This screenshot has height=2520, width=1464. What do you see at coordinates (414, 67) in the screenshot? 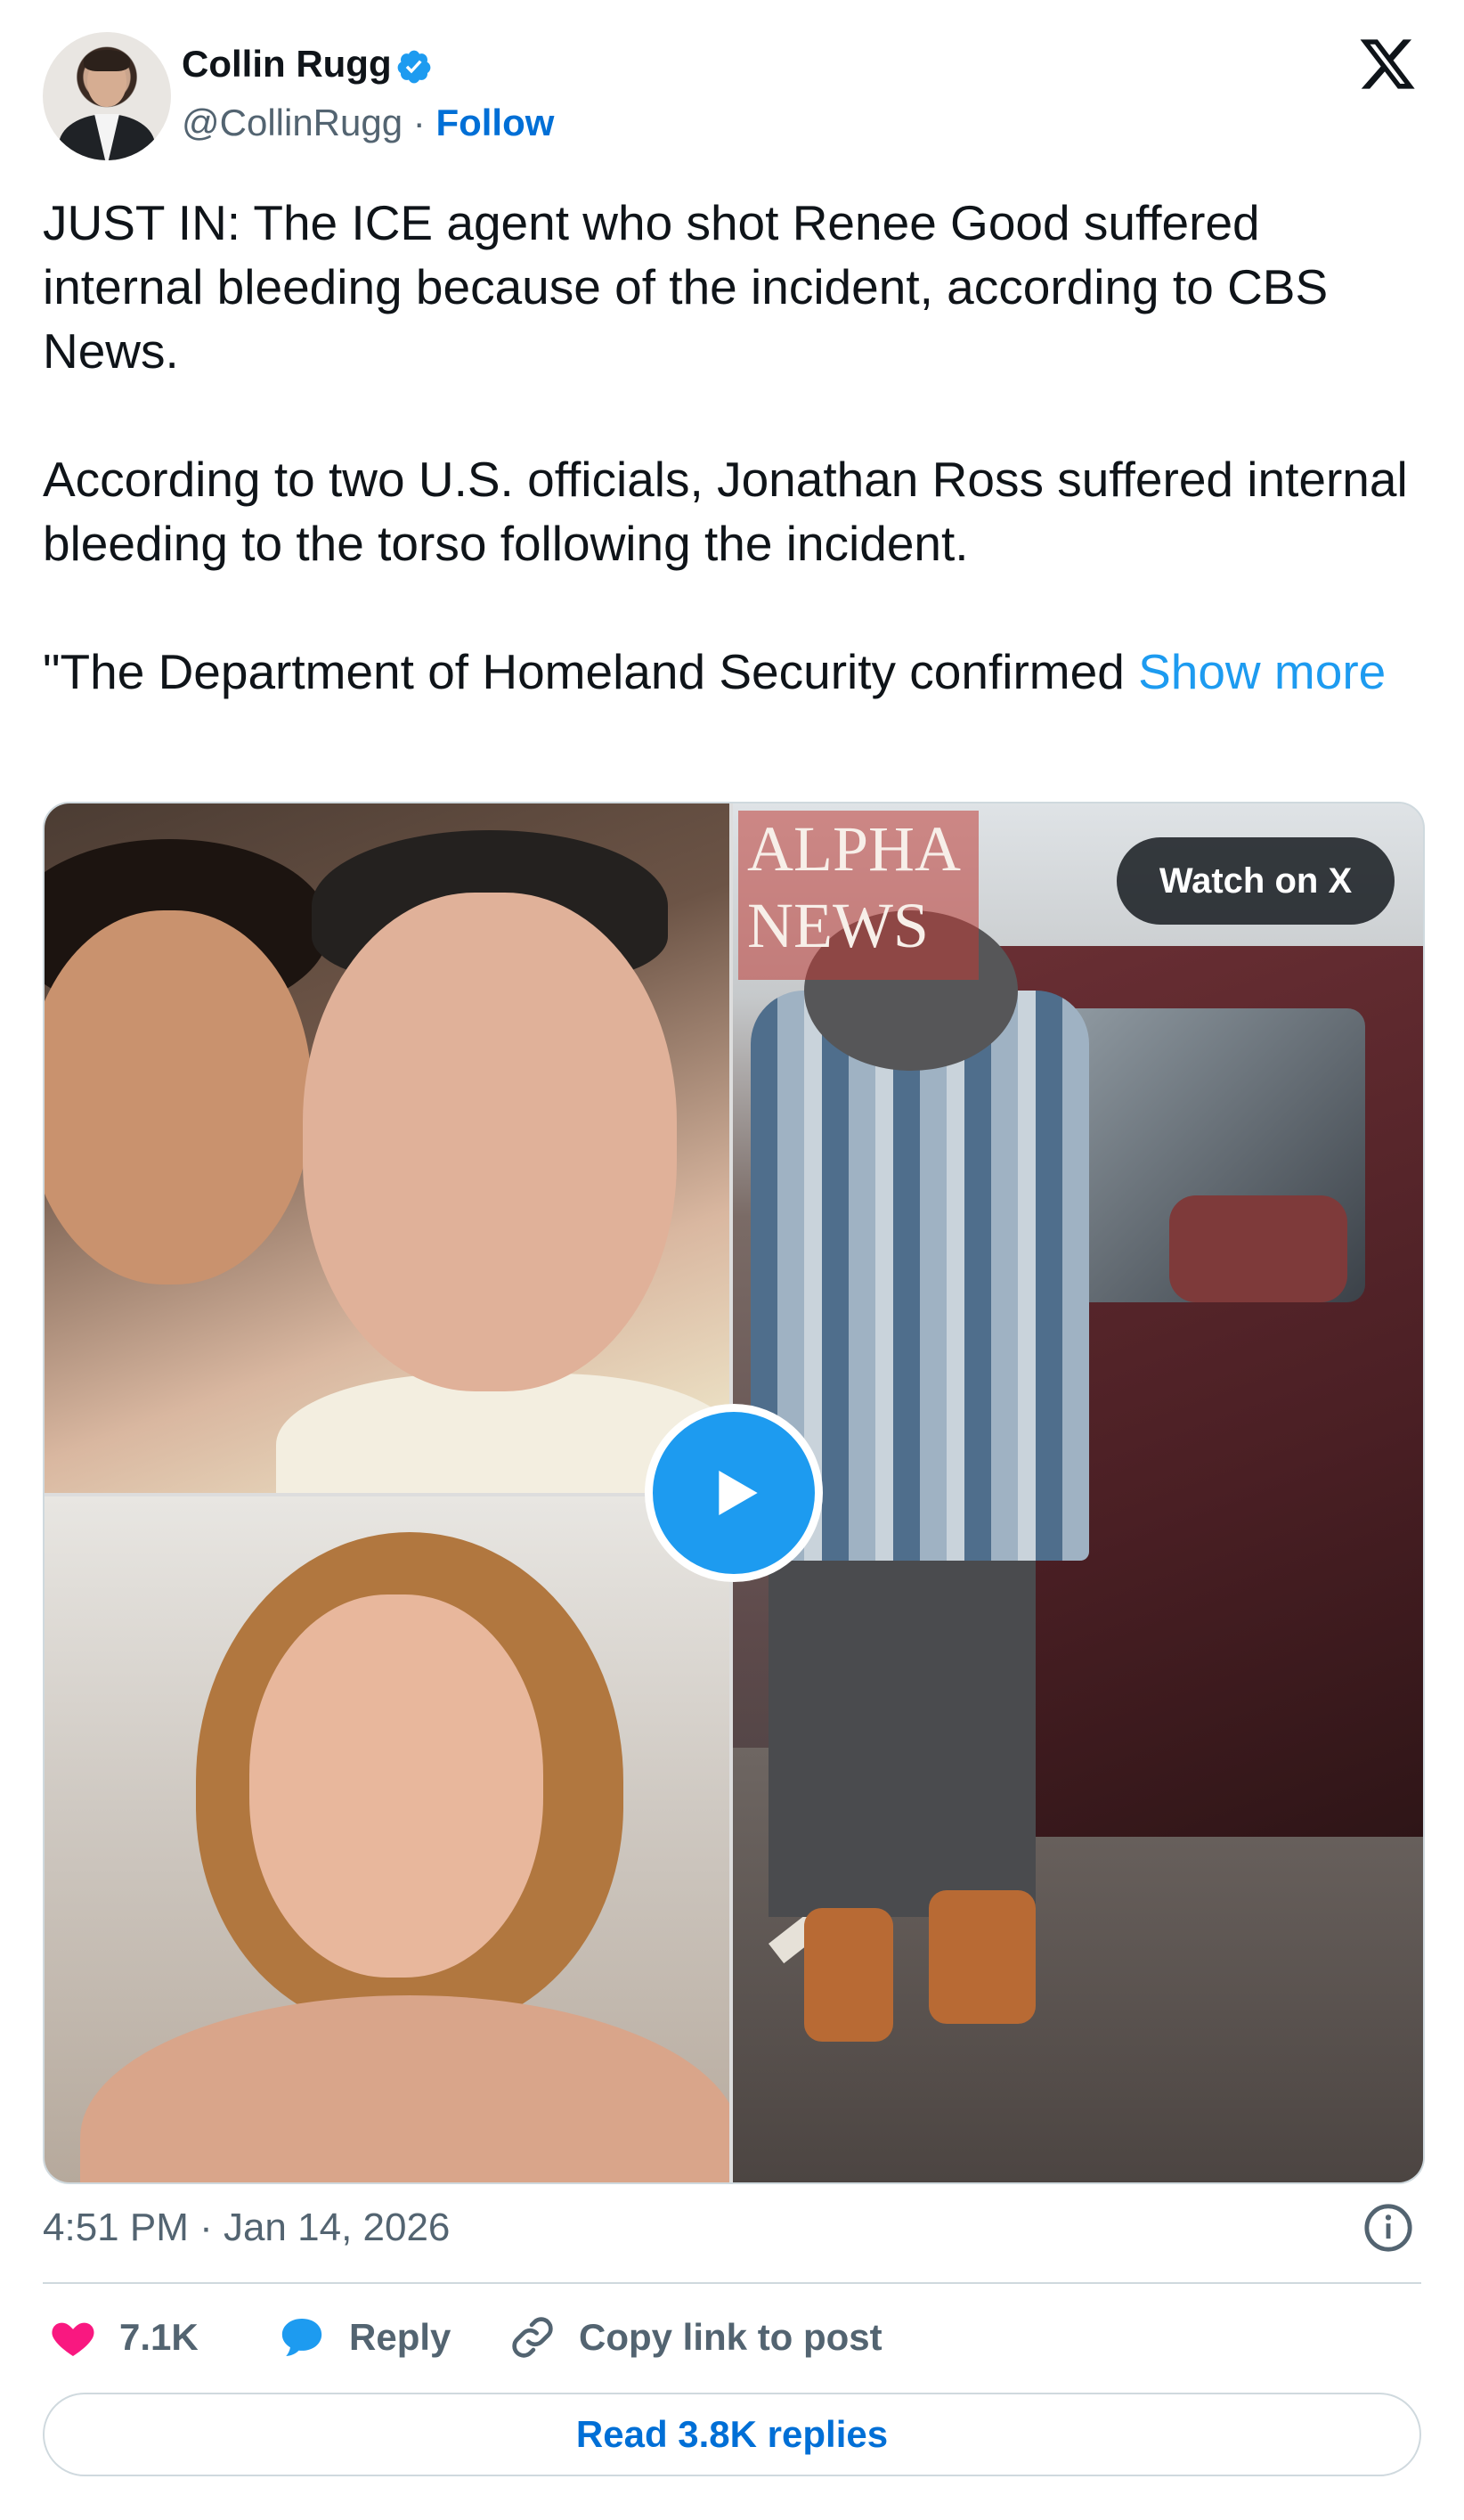
I see `verified-badge-icon` at bounding box center [414, 67].